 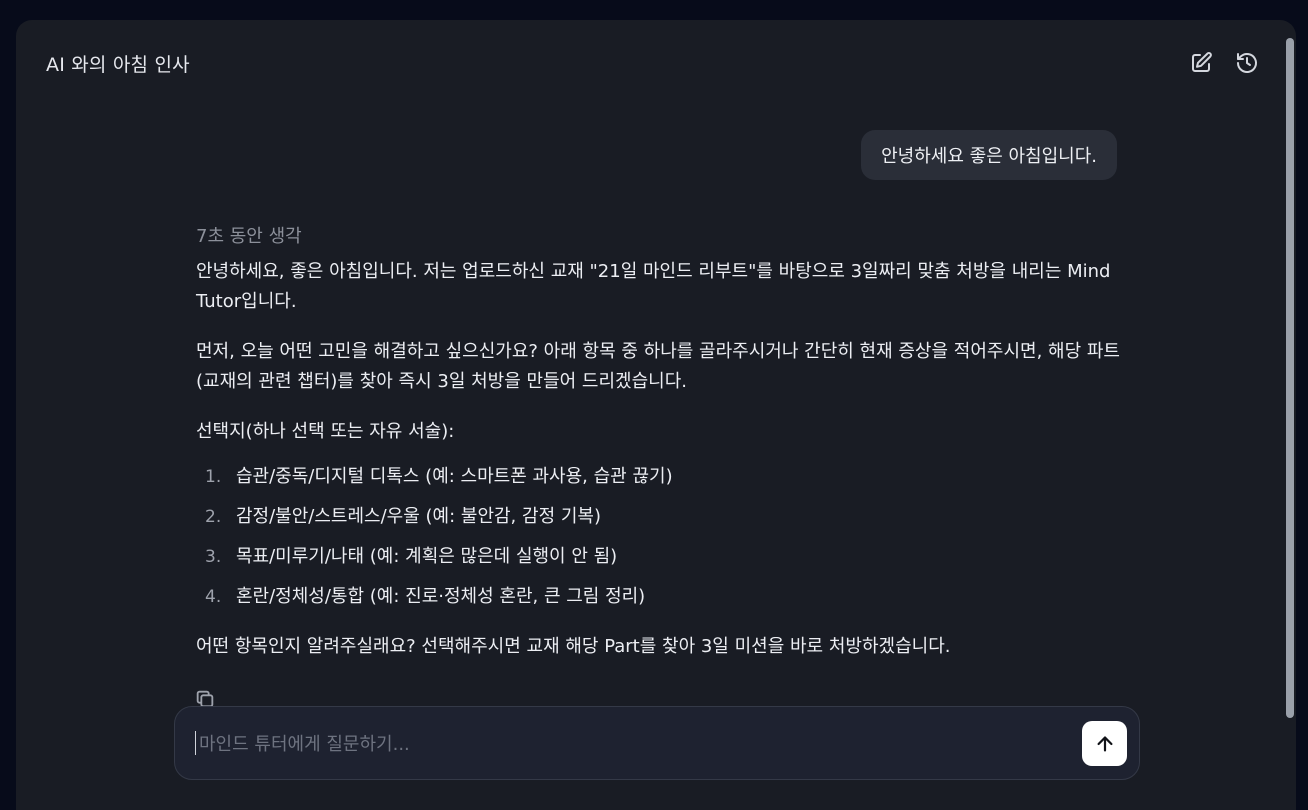 I want to click on arrow-up-icon, so click(x=1104, y=743).